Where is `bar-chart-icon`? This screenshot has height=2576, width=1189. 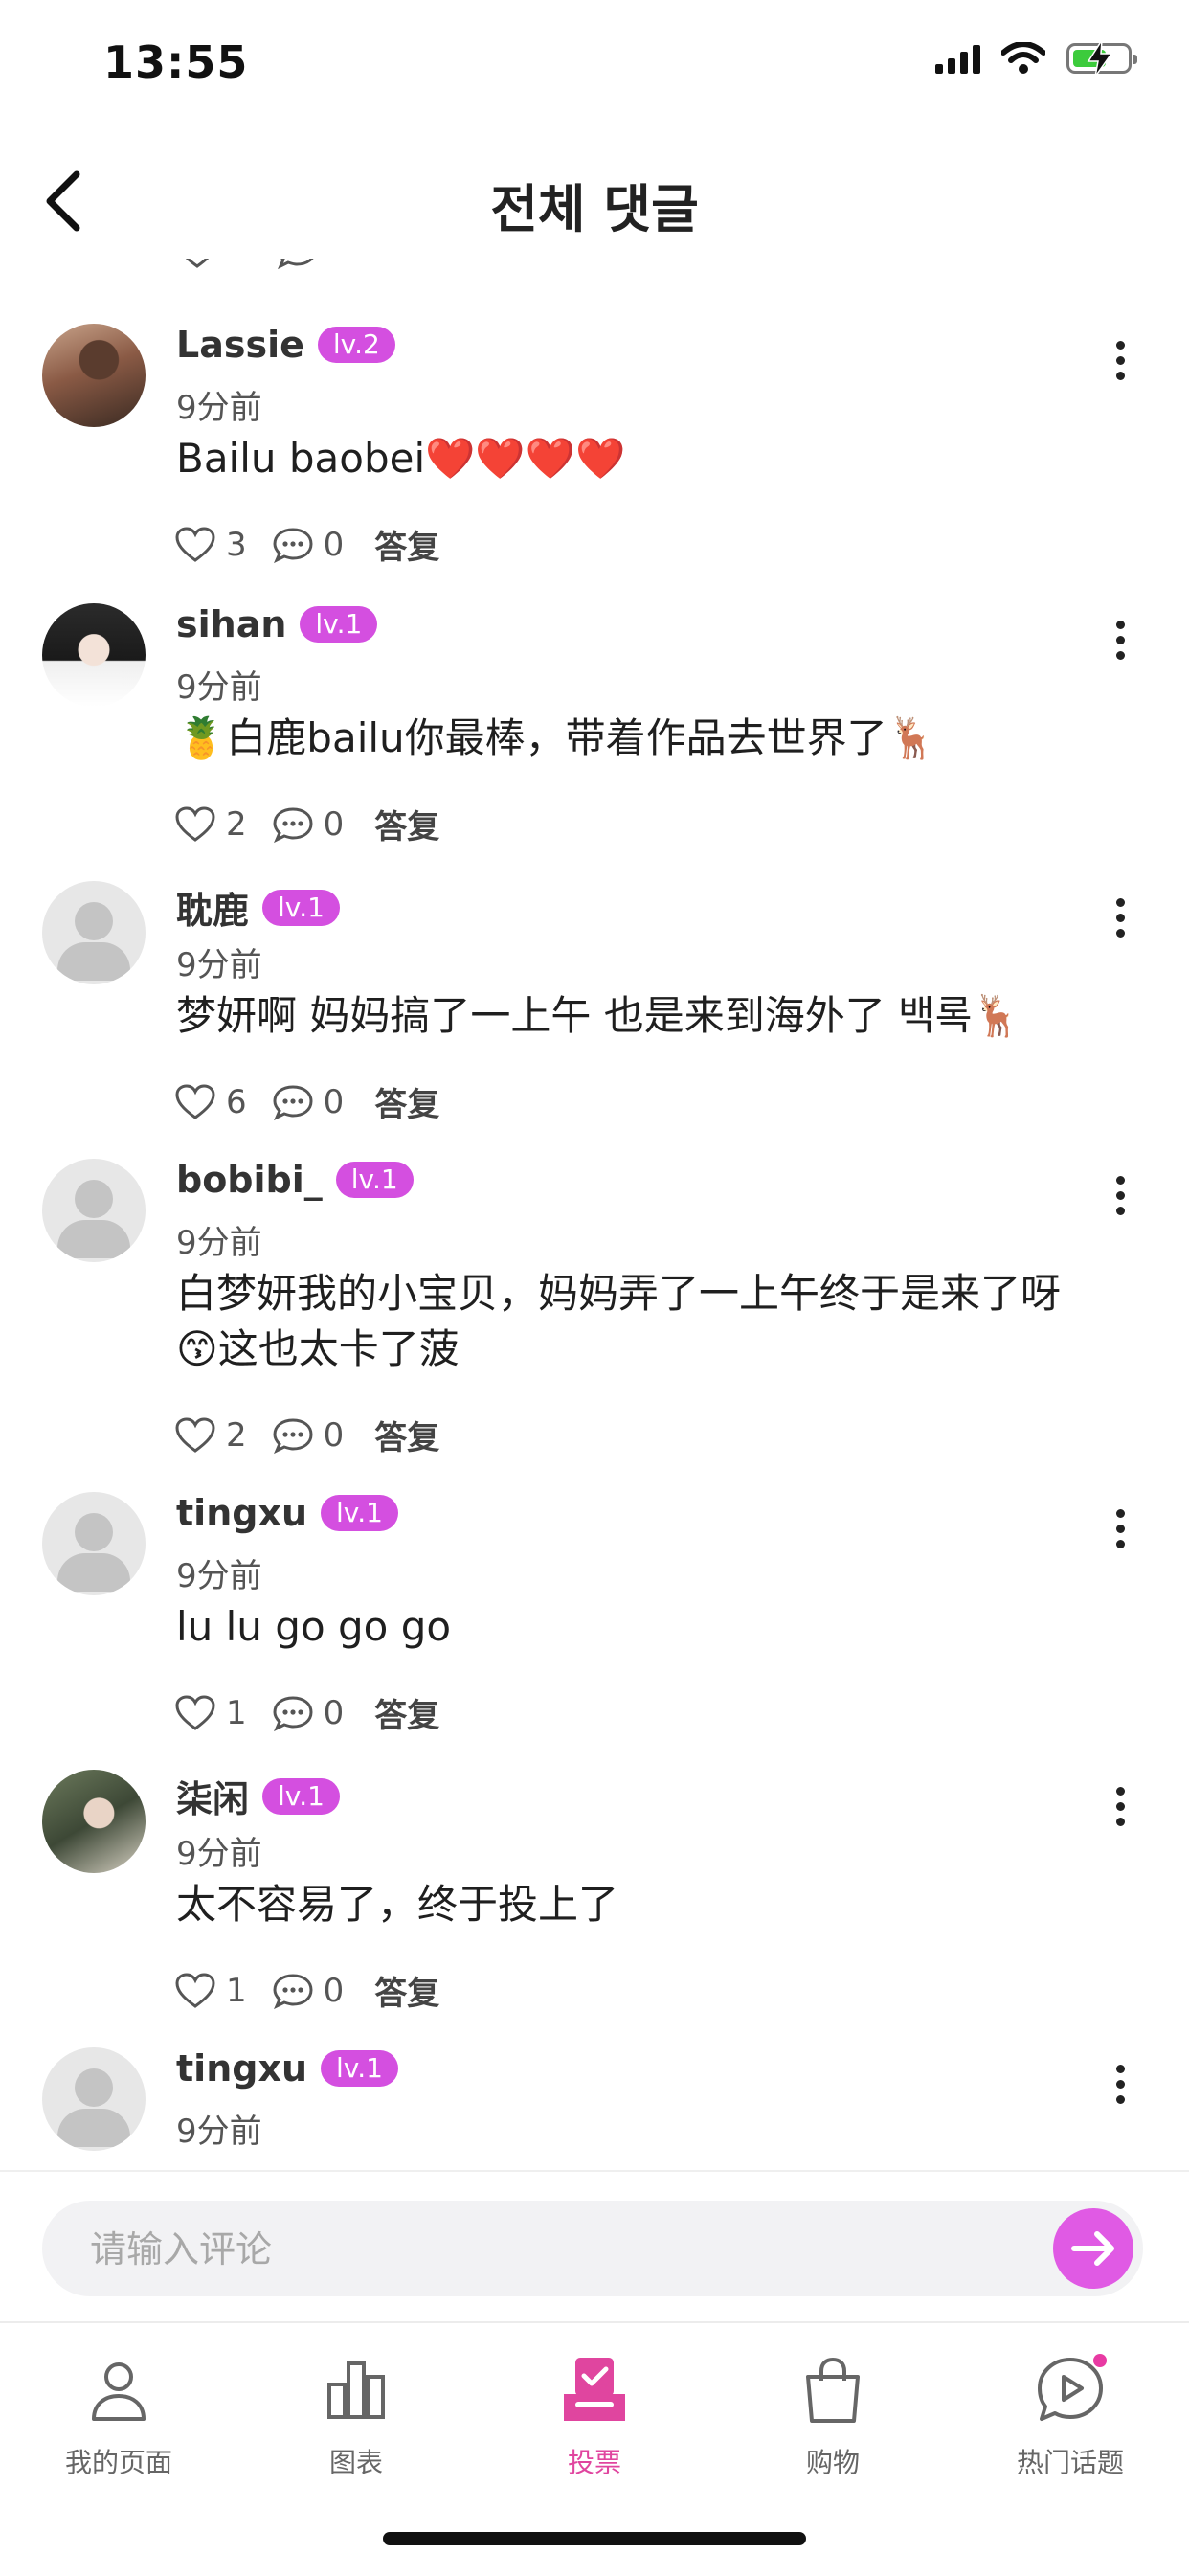
bar-chart-icon is located at coordinates (356, 2390).